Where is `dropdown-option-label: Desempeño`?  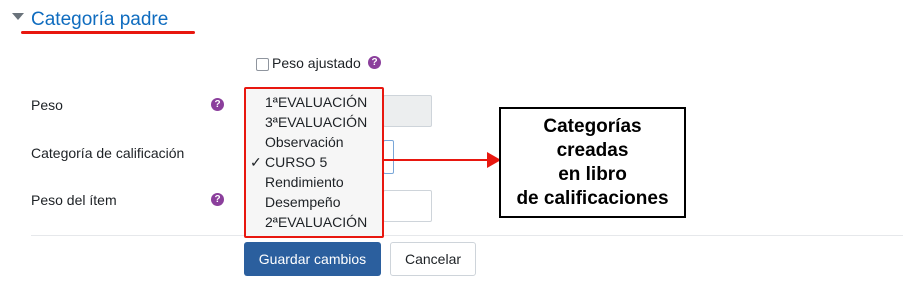 dropdown-option-label: Desempeño is located at coordinates (303, 202).